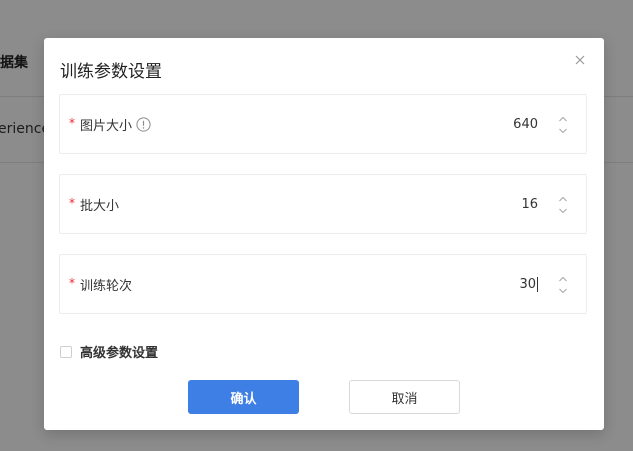 Image resolution: width=633 pixels, height=451 pixels. I want to click on advanced-settings-checkbox, so click(66, 351).